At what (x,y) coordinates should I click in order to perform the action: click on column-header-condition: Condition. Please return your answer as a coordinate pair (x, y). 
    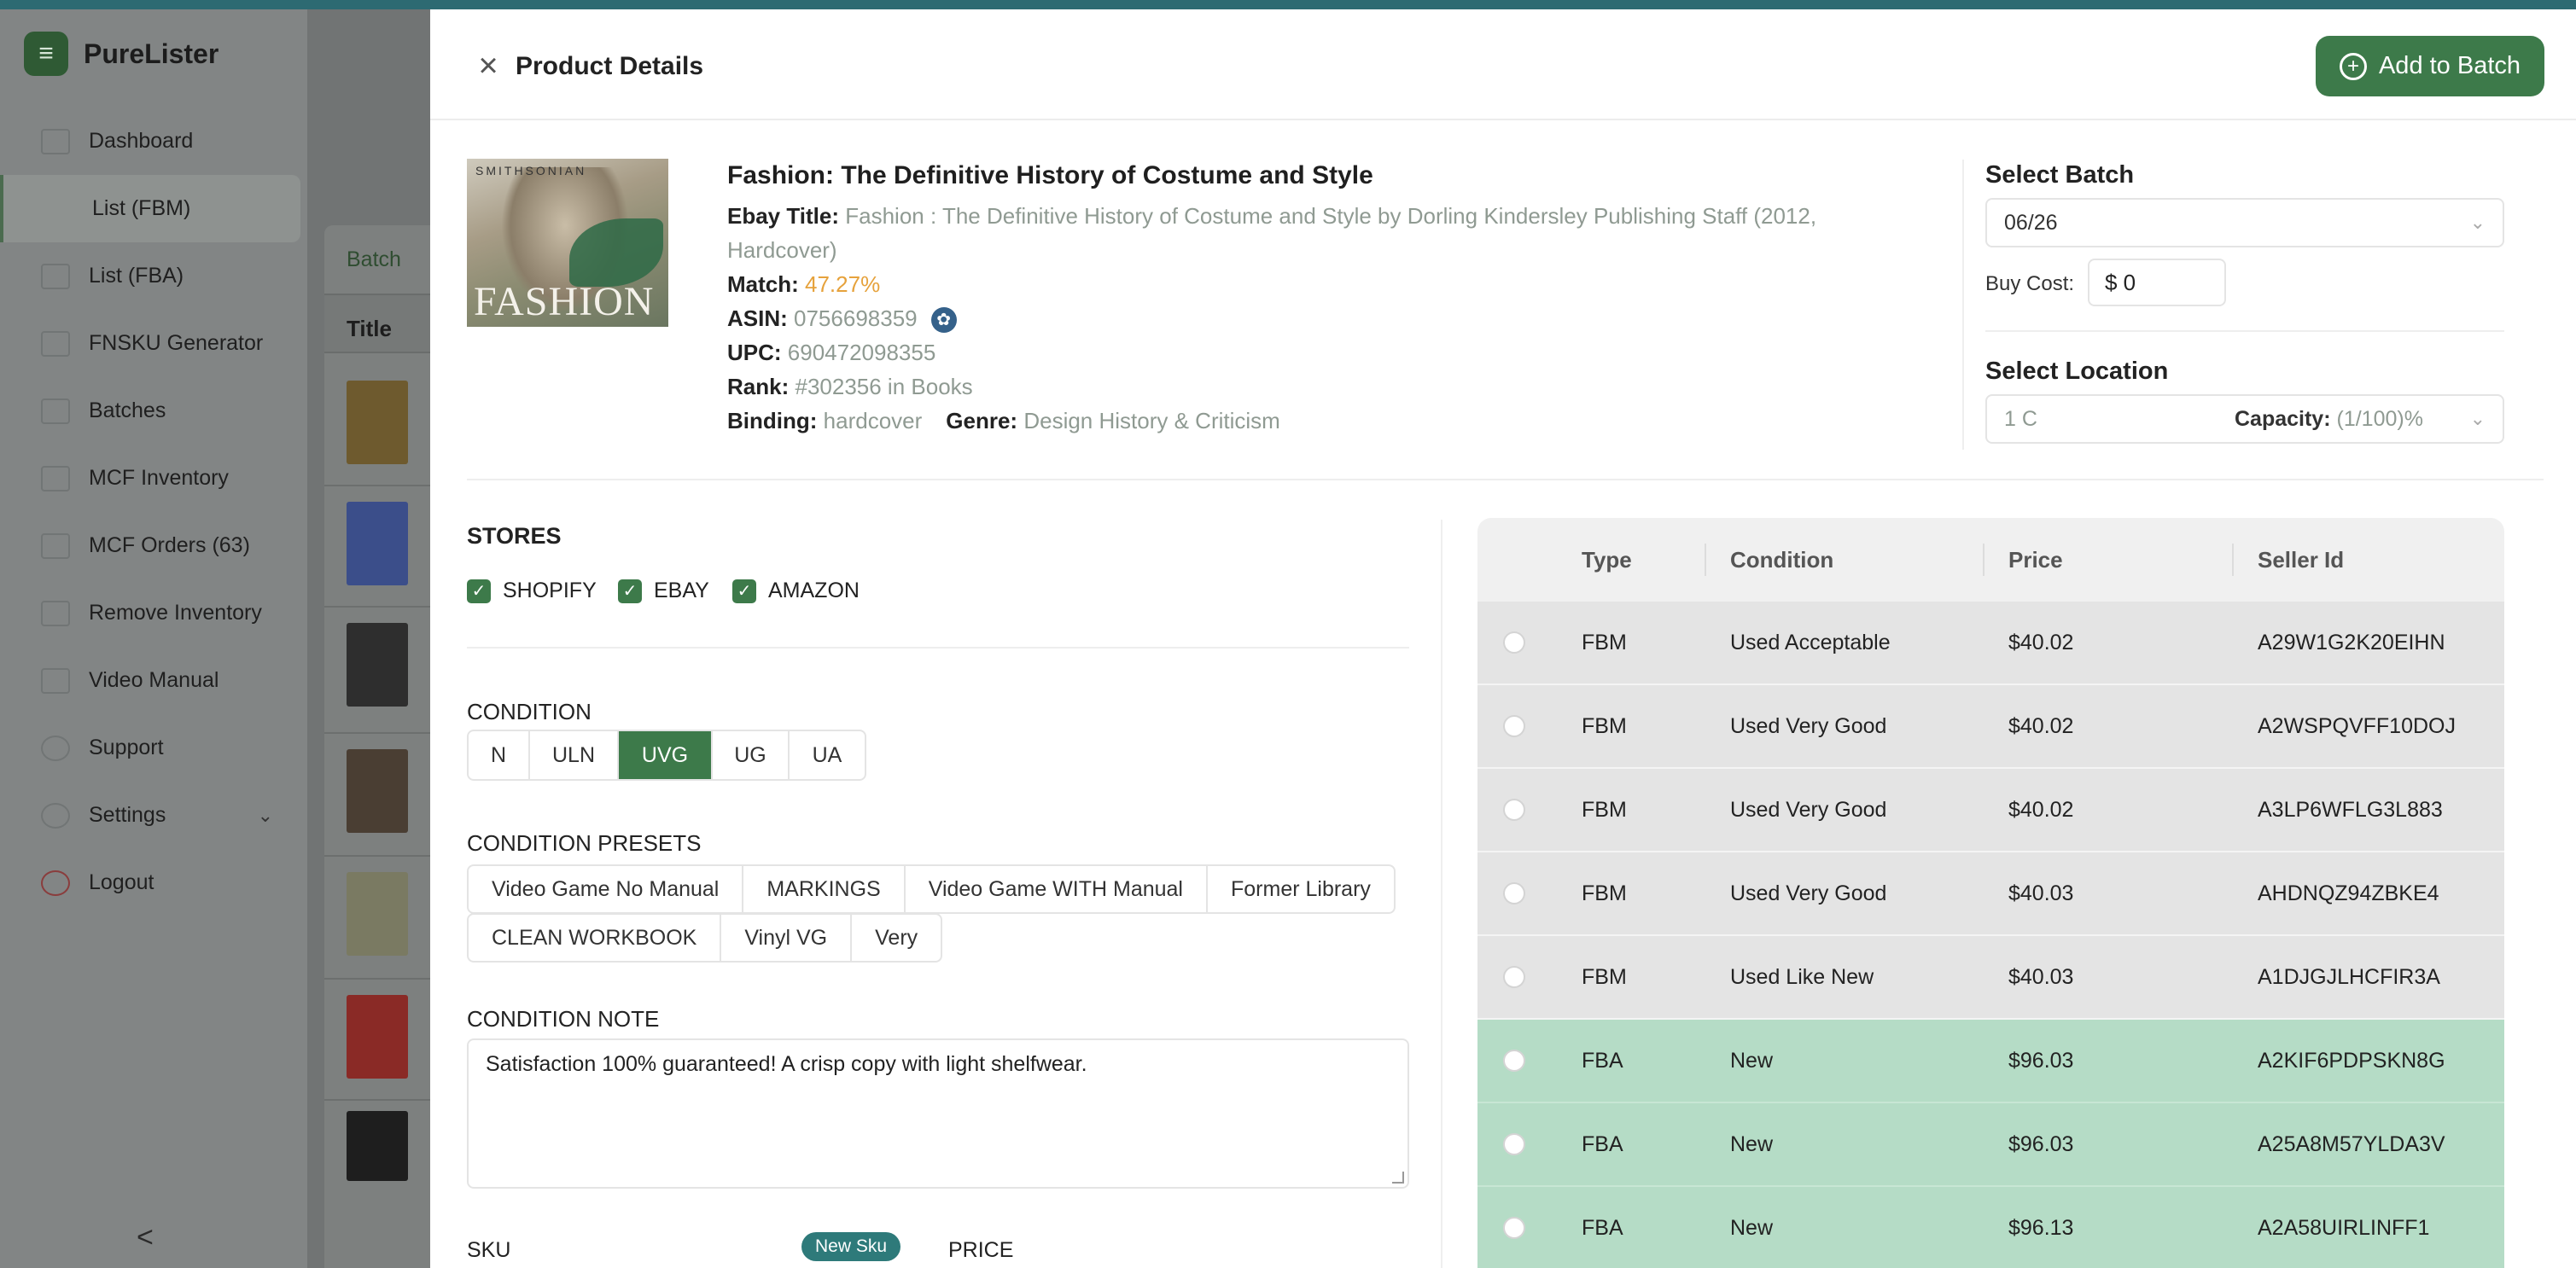
    Looking at the image, I should click on (1782, 559).